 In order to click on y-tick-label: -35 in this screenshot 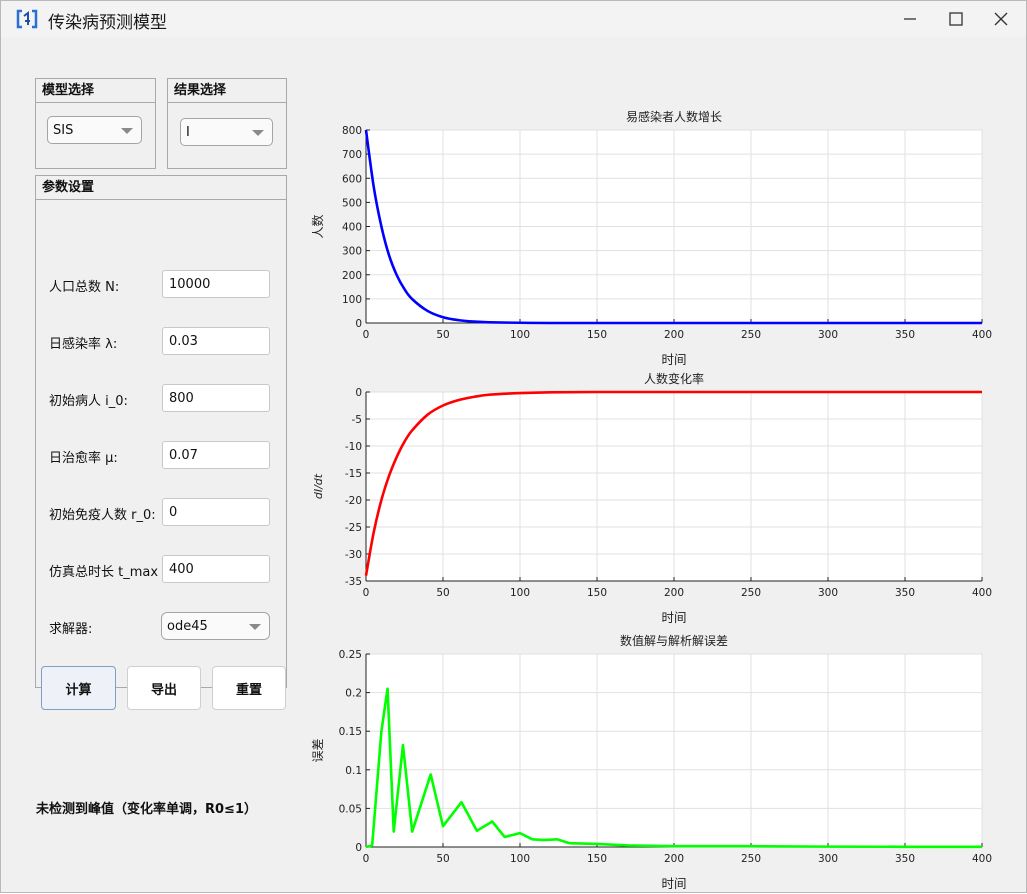, I will do `click(353, 582)`.